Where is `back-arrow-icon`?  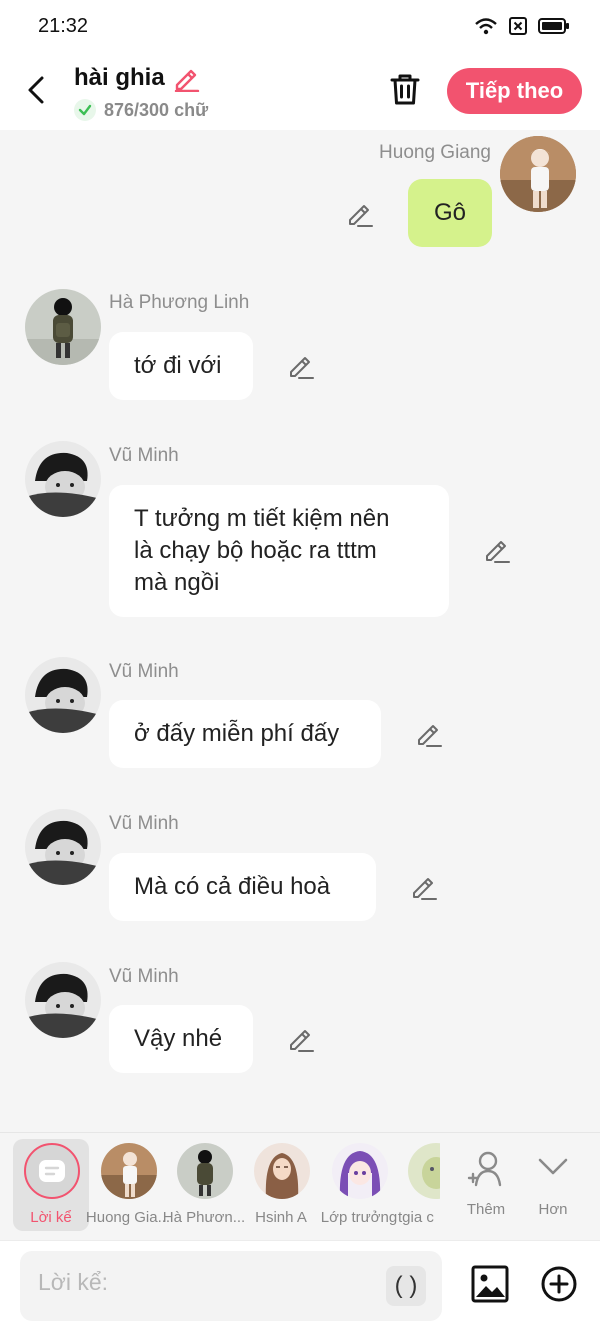 back-arrow-icon is located at coordinates (38, 90).